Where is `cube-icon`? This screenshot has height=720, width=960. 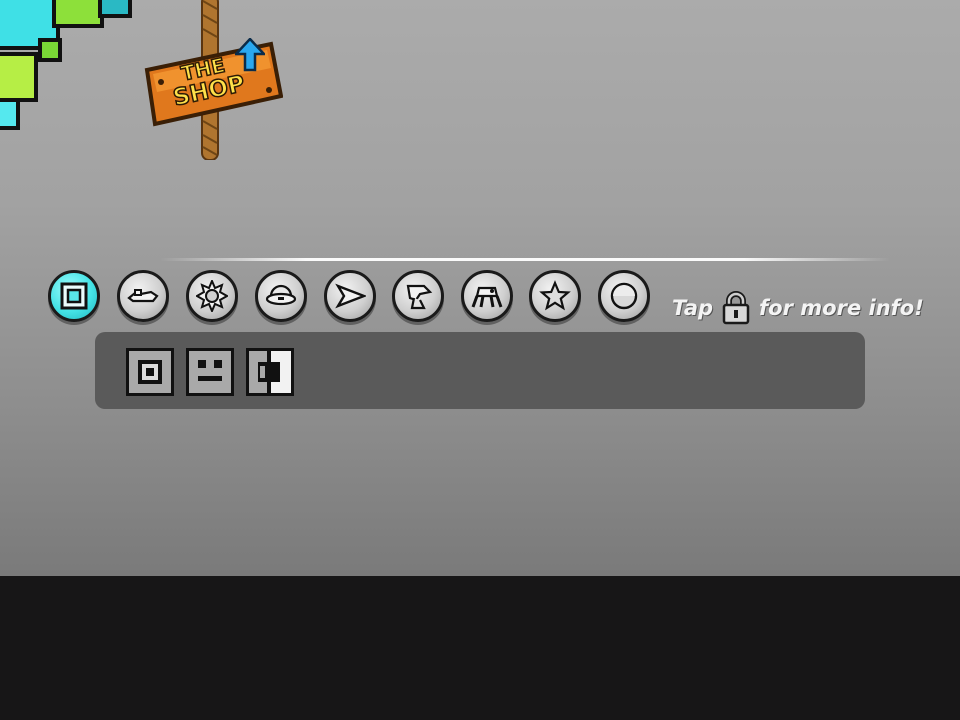 cube-icon is located at coordinates (74, 296).